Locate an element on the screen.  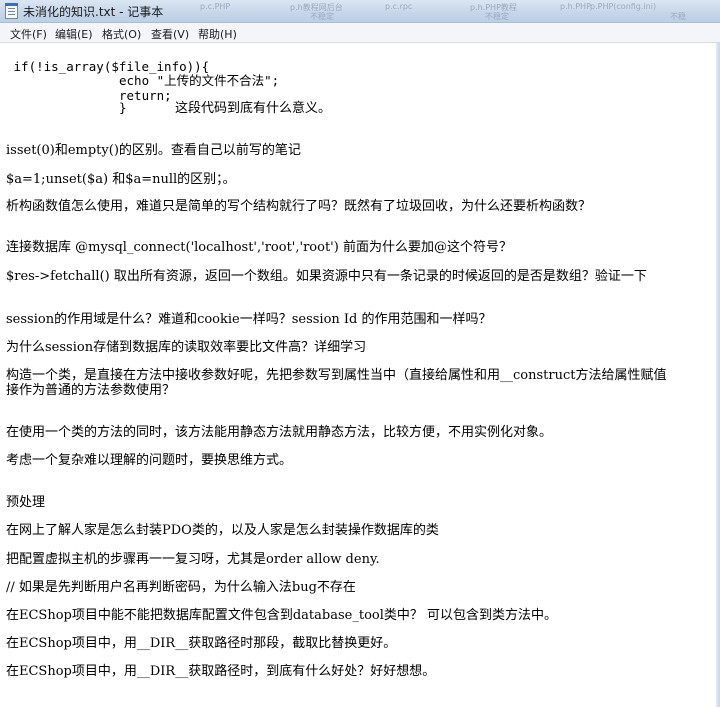
text-line: isset(0)和empty()的区别。查看自己以前写的笔记 is located at coordinates (153, 150).